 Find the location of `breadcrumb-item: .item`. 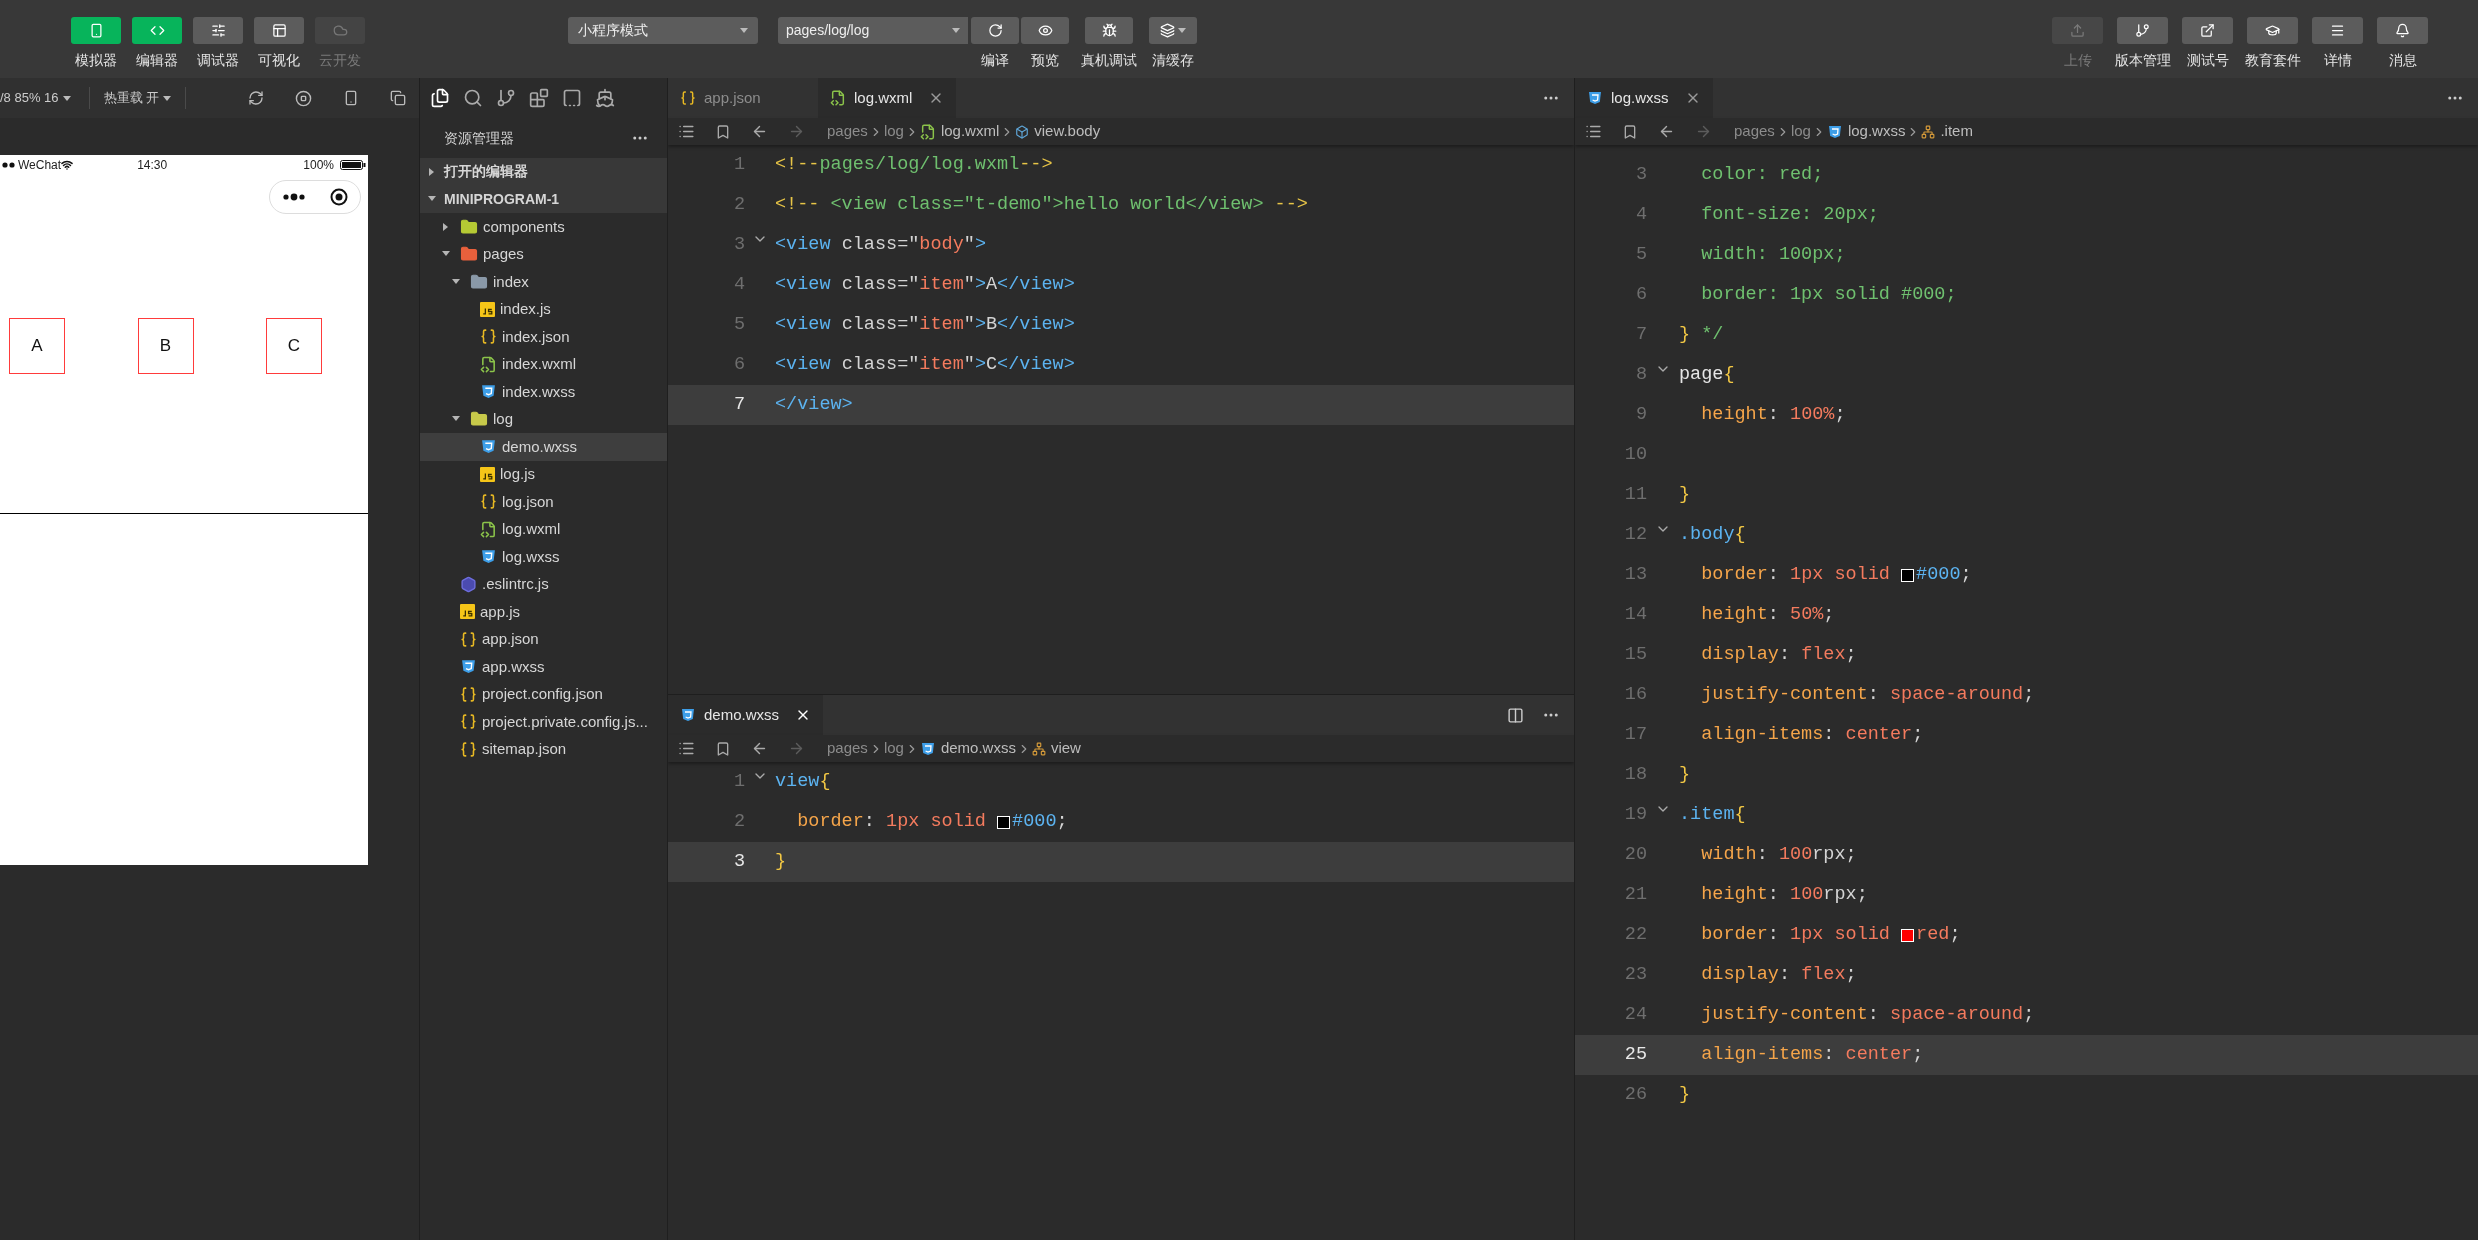

breadcrumb-item: .item is located at coordinates (1947, 131).